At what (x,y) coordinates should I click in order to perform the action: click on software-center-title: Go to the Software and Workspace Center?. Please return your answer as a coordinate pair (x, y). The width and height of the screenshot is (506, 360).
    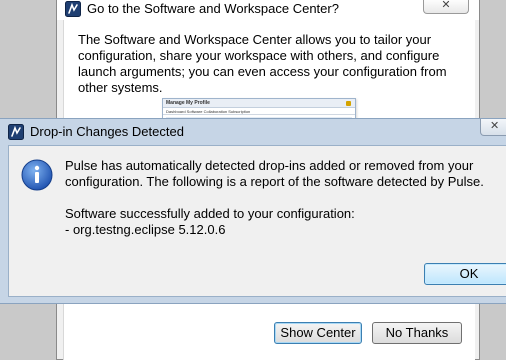
    Looking at the image, I should click on (213, 8).